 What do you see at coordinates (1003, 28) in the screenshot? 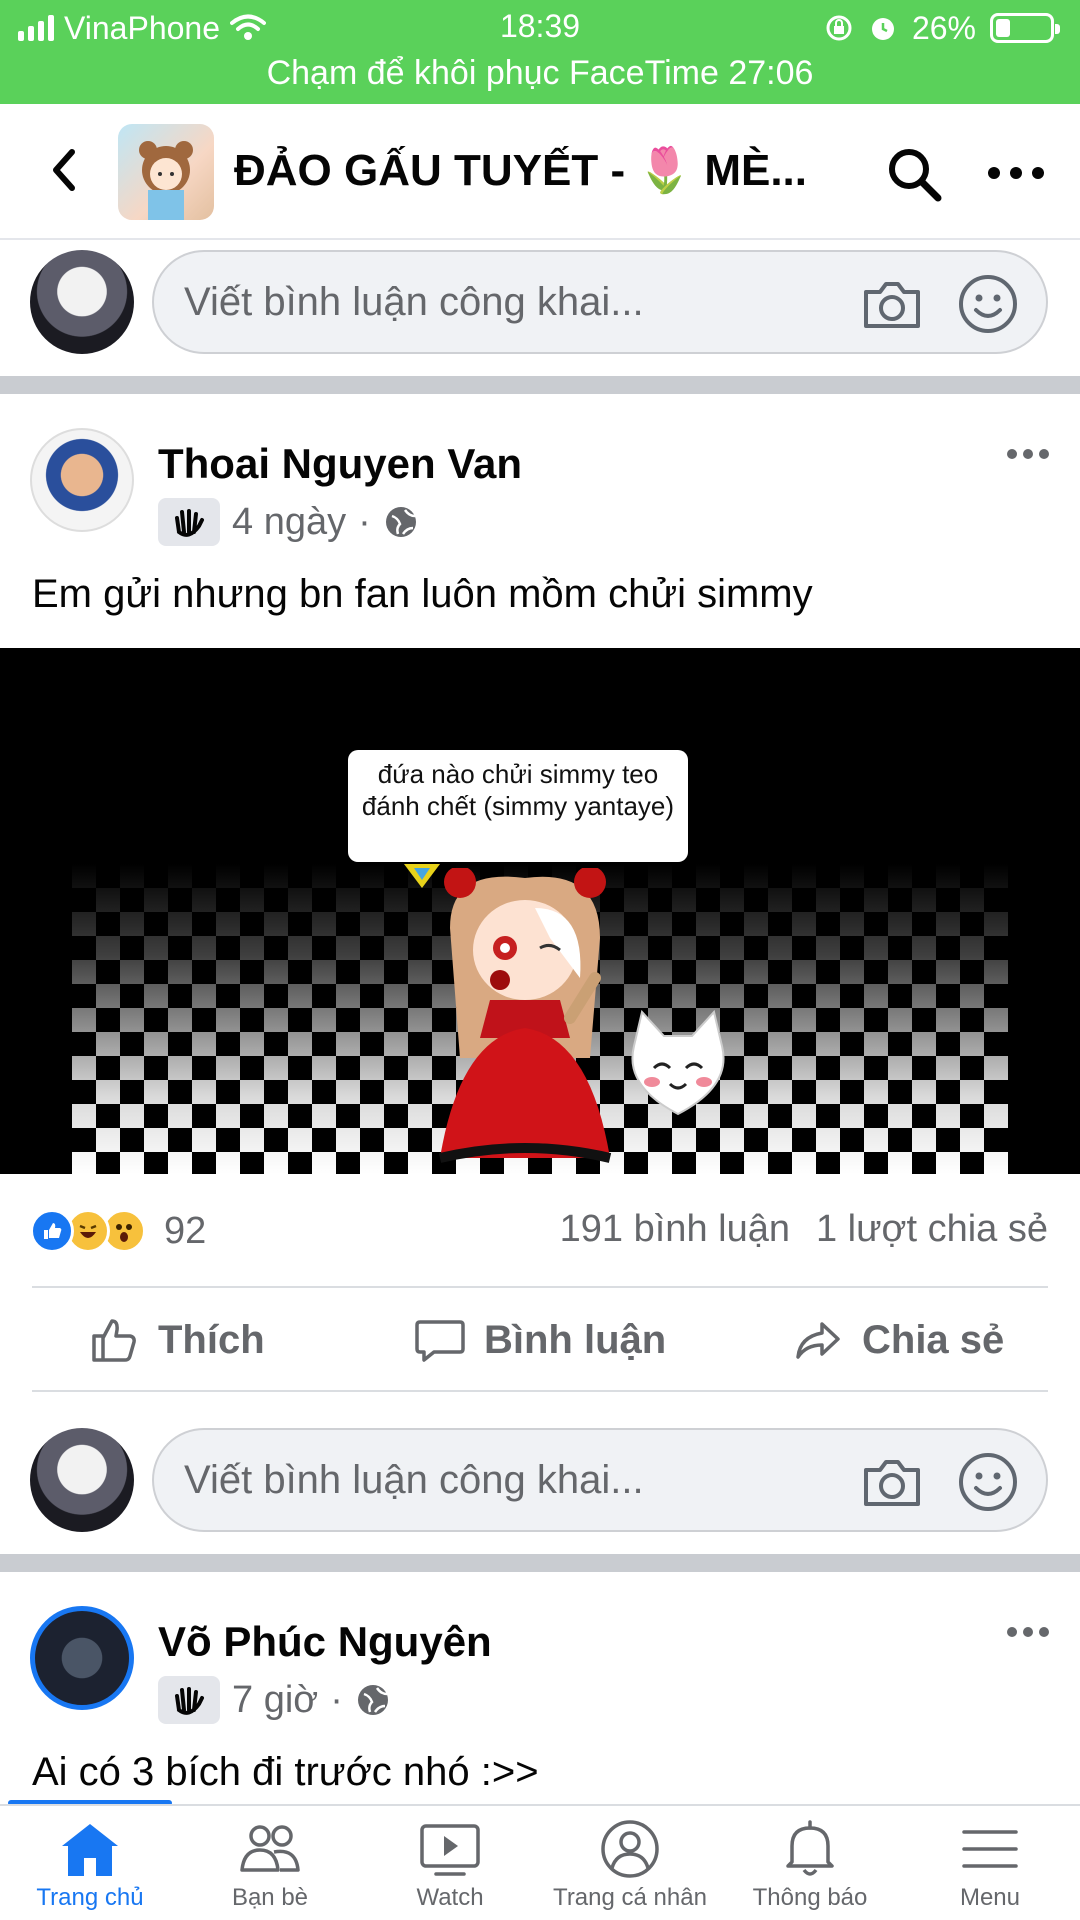
I see `battery-fill` at bounding box center [1003, 28].